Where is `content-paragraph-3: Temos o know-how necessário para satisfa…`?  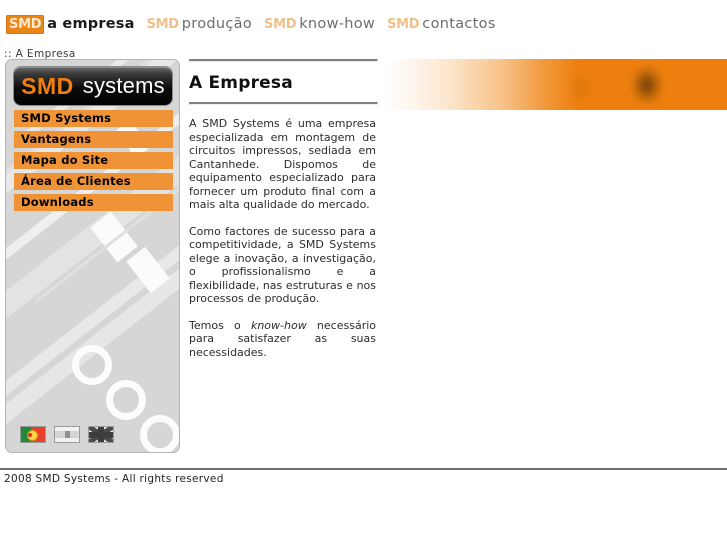 content-paragraph-3: Temos o know-how necessário para satisfa… is located at coordinates (282, 339).